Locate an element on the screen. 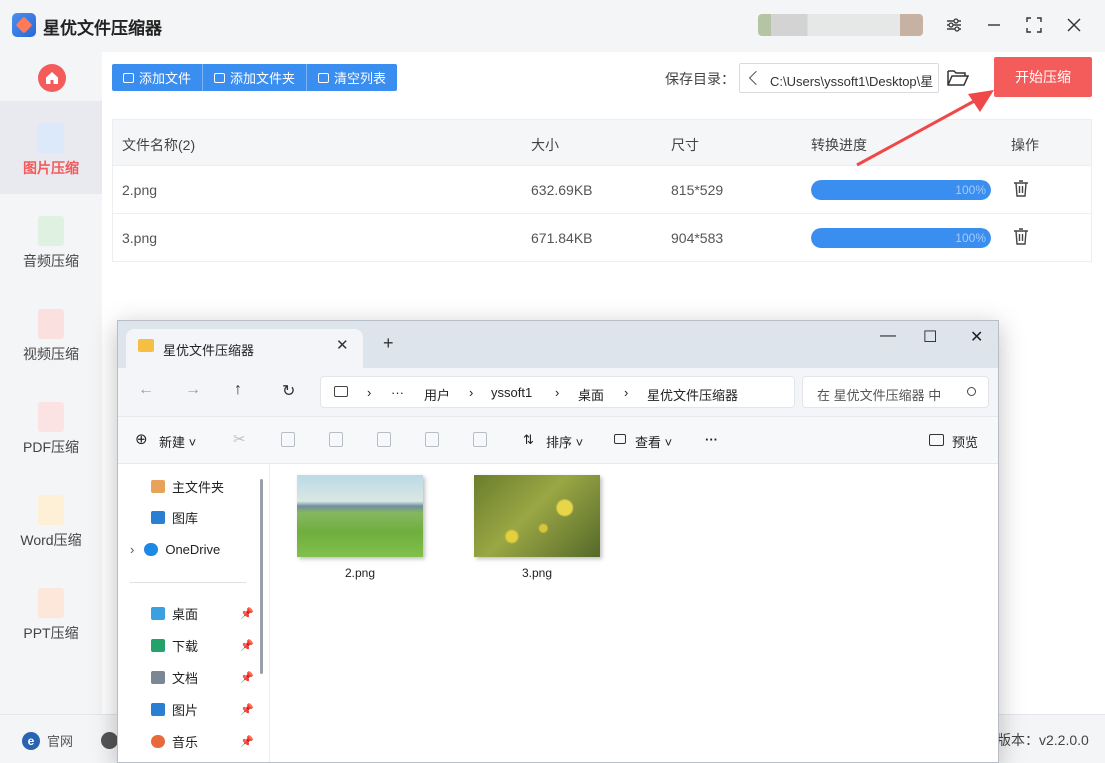  col-name-header: 文件名称(2) is located at coordinates (159, 145).